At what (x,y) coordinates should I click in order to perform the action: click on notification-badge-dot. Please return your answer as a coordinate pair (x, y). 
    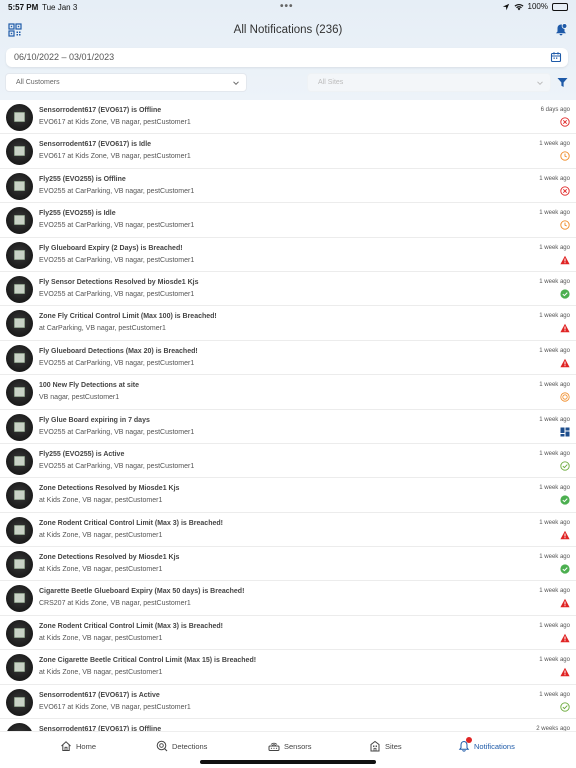
    Looking at the image, I should click on (469, 740).